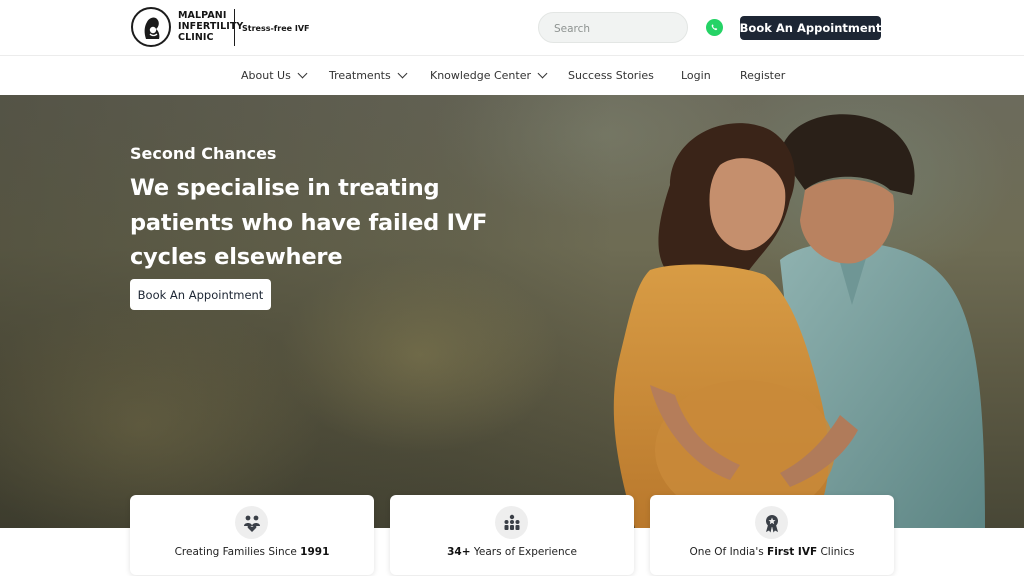 This screenshot has height=576, width=1024. I want to click on logo-tagline: Stress-free IVF, so click(276, 28).